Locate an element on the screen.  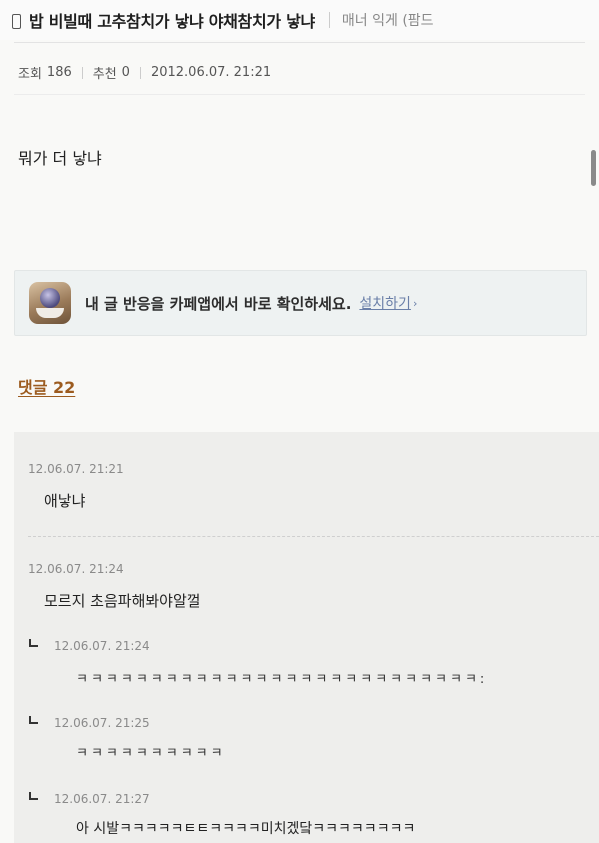
comment-text: 모르지 초음파해봐야알껄 is located at coordinates (122, 601).